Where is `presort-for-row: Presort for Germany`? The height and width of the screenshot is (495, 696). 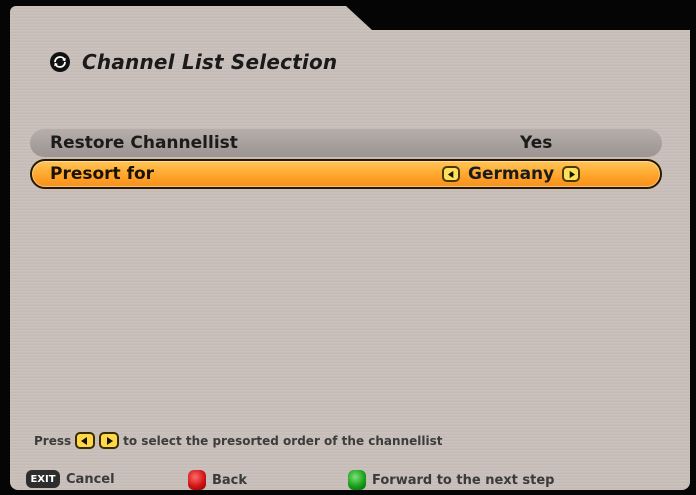
presort-for-row: Presort for Germany is located at coordinates (346, 174).